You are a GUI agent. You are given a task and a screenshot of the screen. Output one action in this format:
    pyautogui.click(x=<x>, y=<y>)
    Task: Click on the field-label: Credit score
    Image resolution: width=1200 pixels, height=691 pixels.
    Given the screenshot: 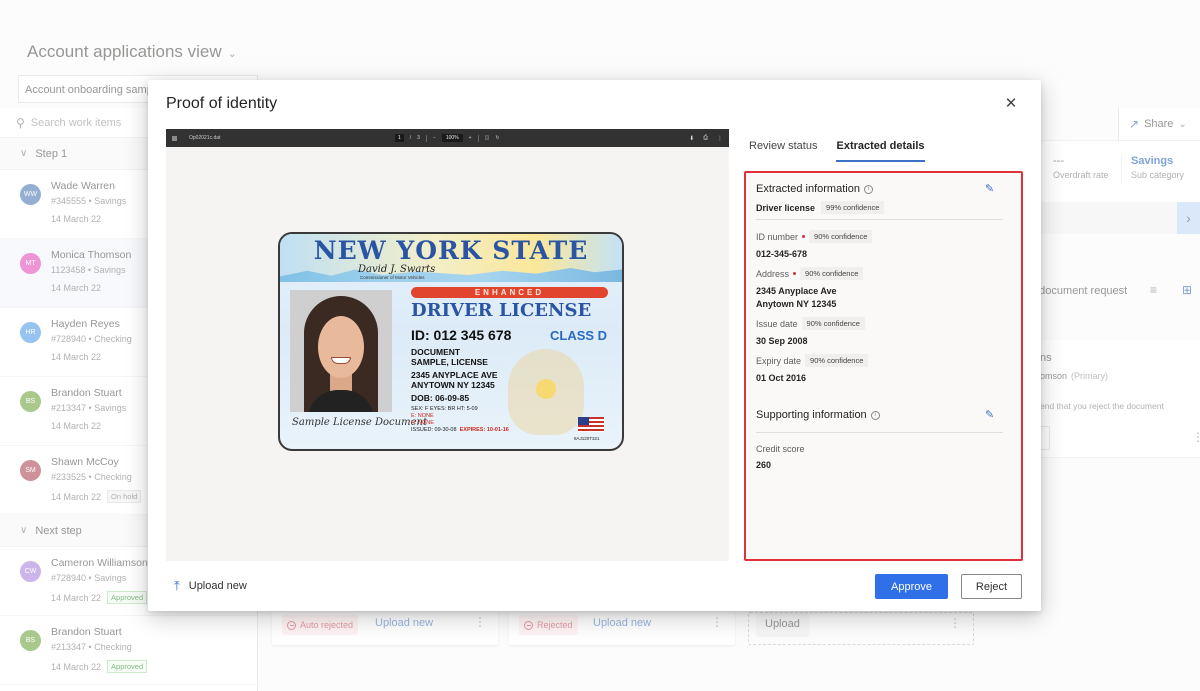 What is the action you would take?
    pyautogui.click(x=780, y=449)
    